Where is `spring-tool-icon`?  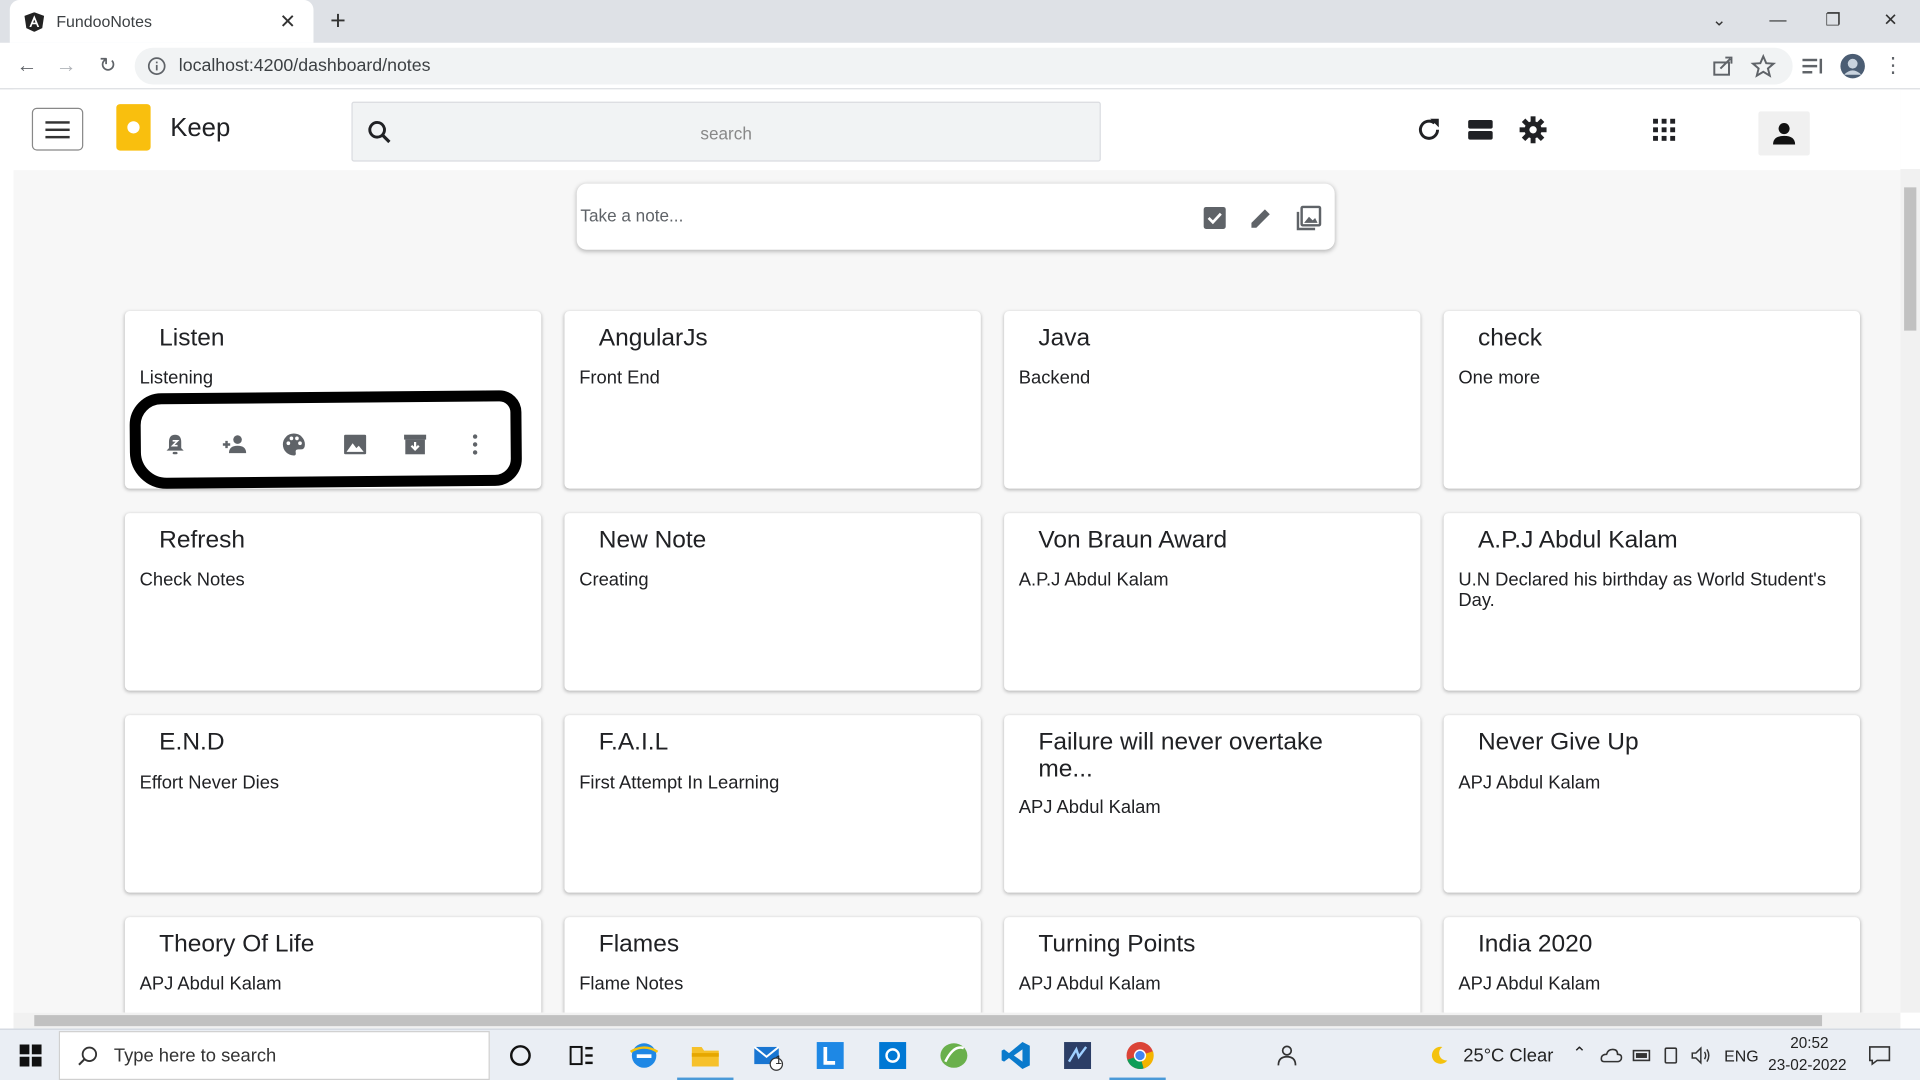 spring-tool-icon is located at coordinates (954, 1056).